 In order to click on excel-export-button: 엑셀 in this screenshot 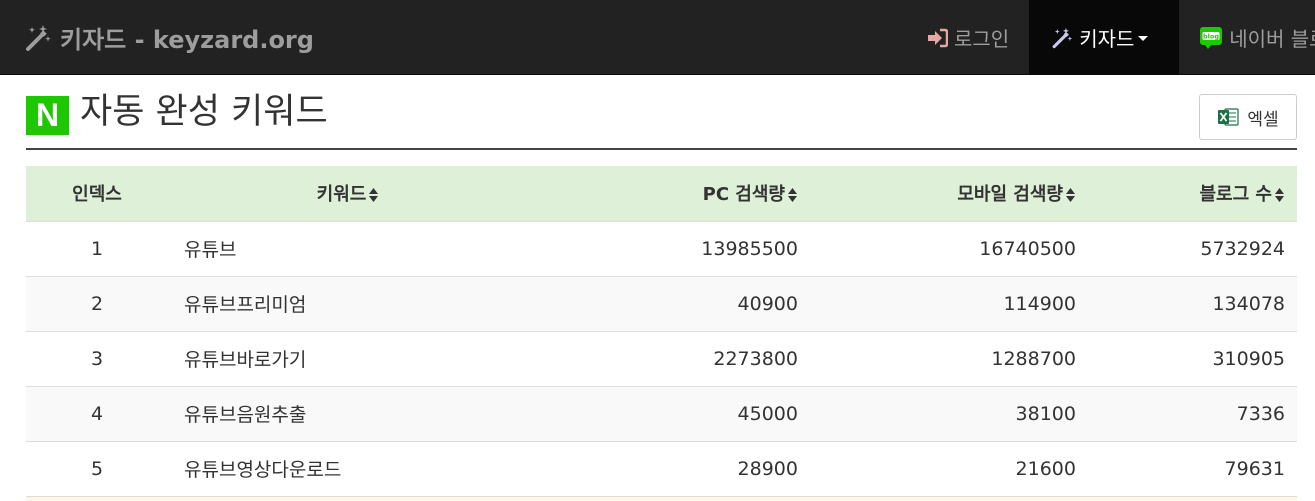, I will do `click(1248, 117)`.